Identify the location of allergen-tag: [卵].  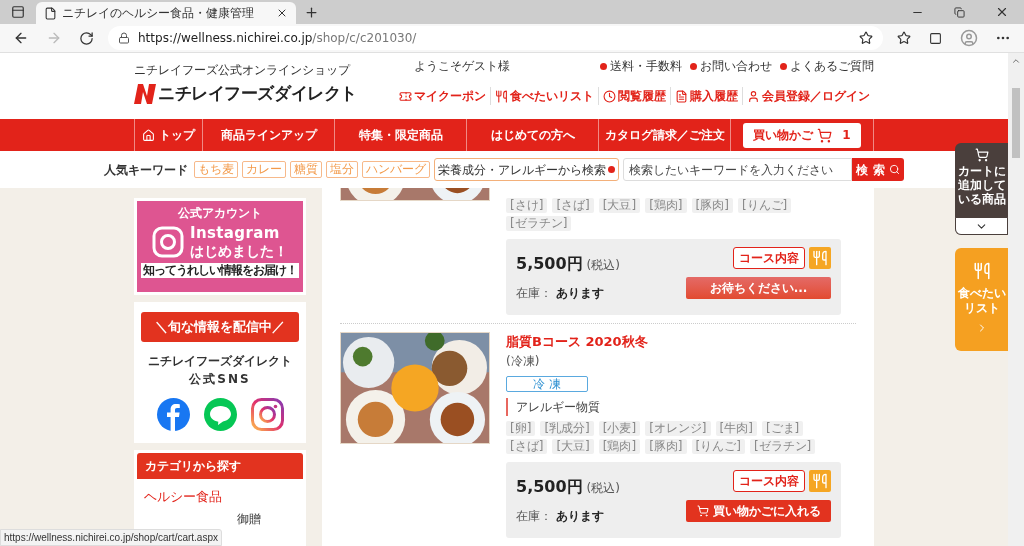
(521, 428).